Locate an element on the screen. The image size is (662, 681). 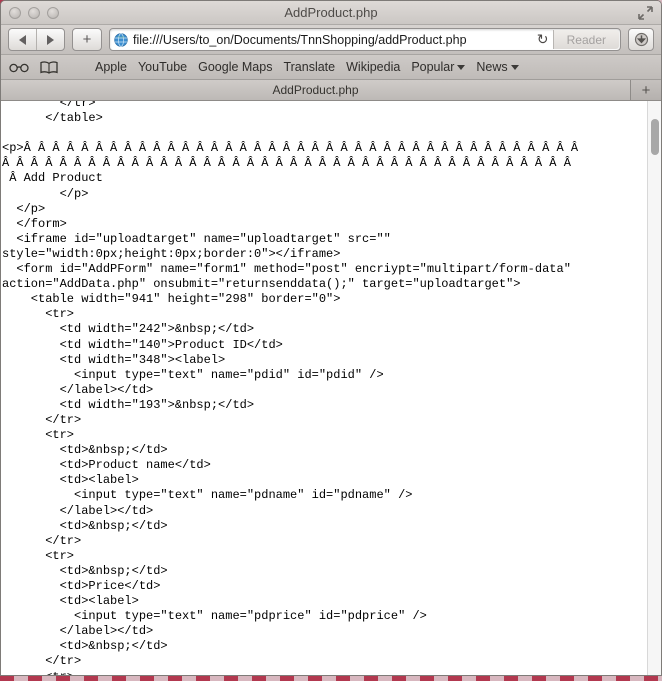
tab-bar: AddProduct.php + is located at coordinates (331, 90).